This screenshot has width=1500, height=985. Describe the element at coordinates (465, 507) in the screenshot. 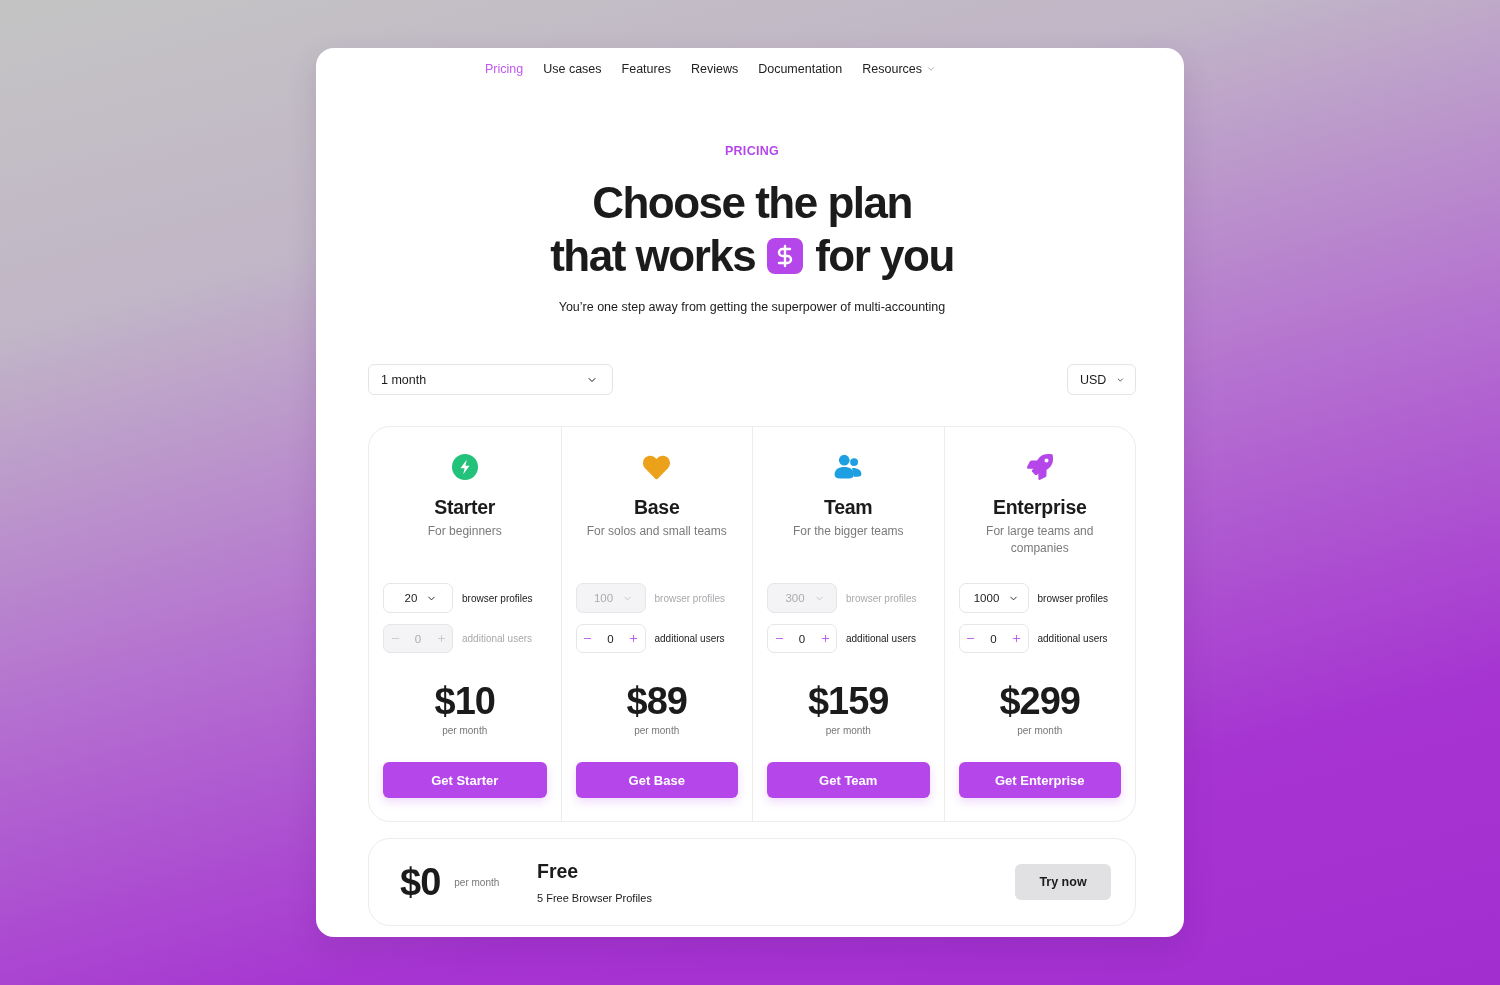

I see `plan-name: Starter` at that location.